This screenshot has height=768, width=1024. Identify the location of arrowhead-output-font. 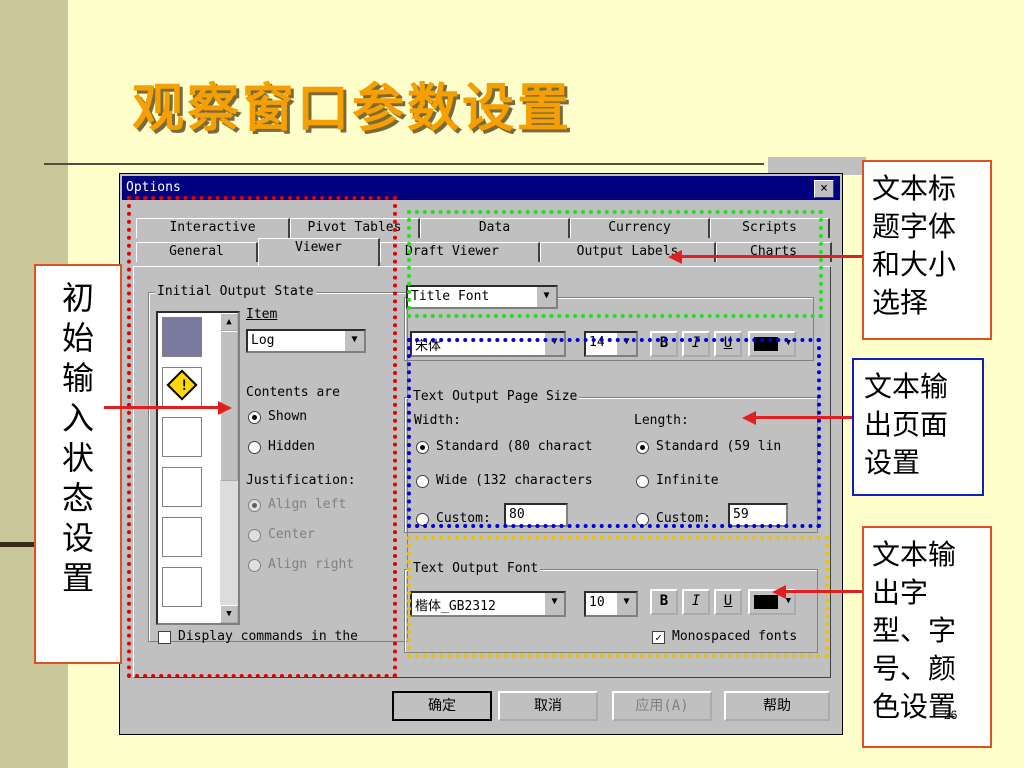
(779, 592).